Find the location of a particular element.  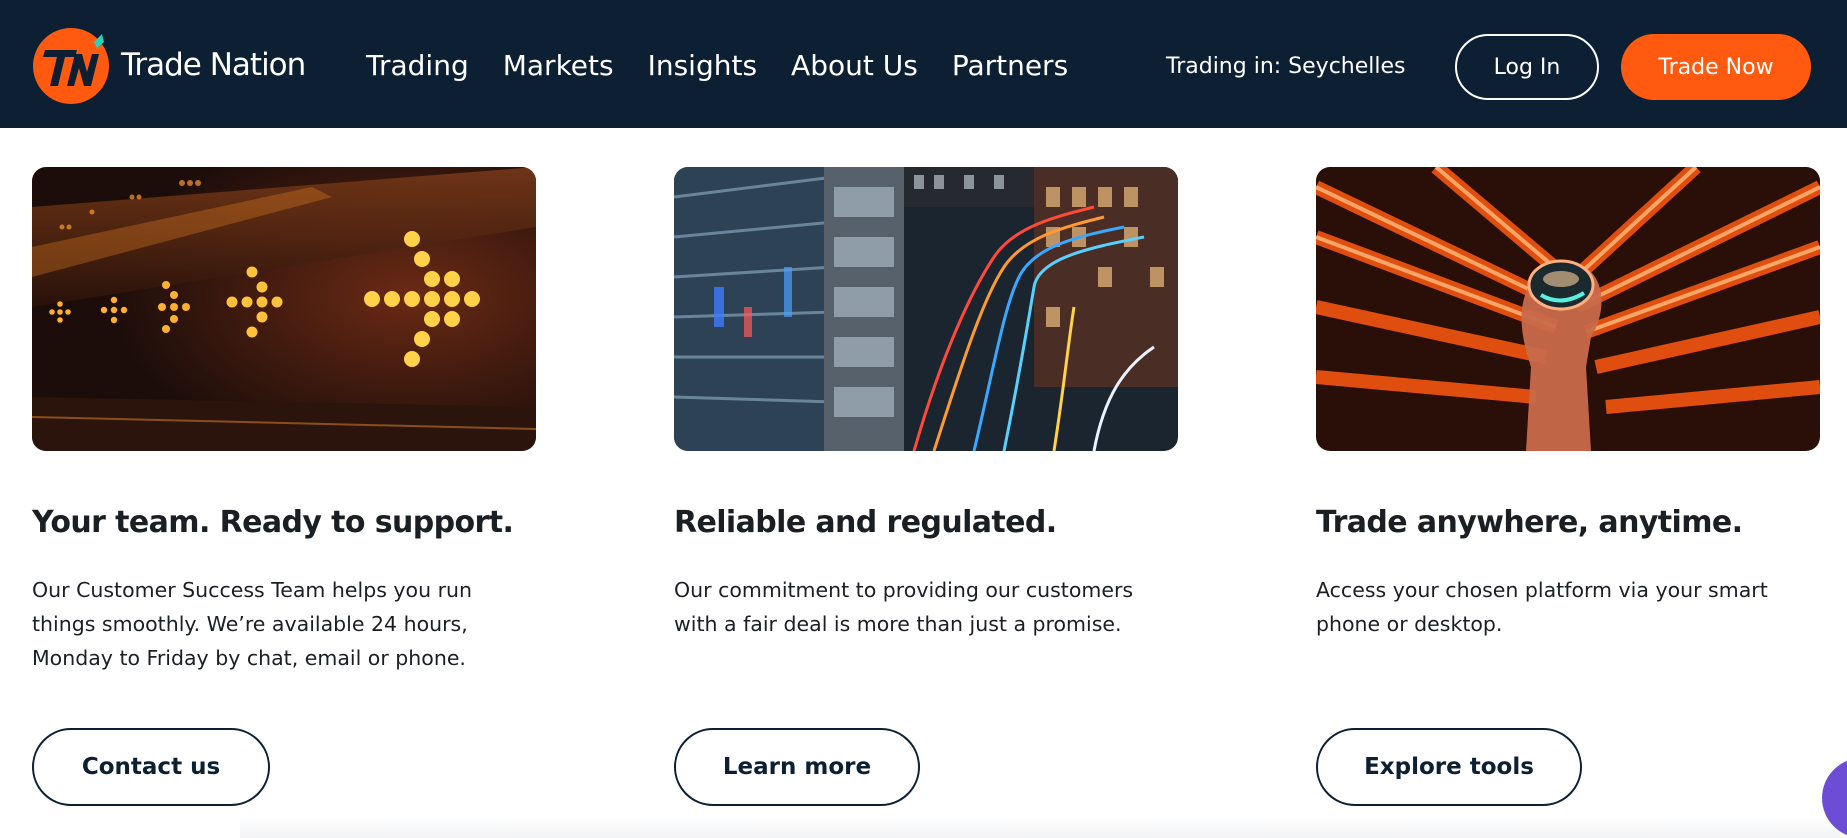

card-title: Your team. Ready to support. is located at coordinates (273, 522).